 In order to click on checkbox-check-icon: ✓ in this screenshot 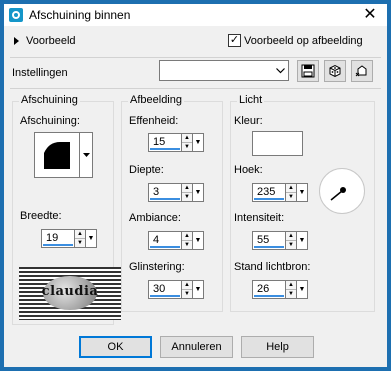, I will do `click(234, 40)`.